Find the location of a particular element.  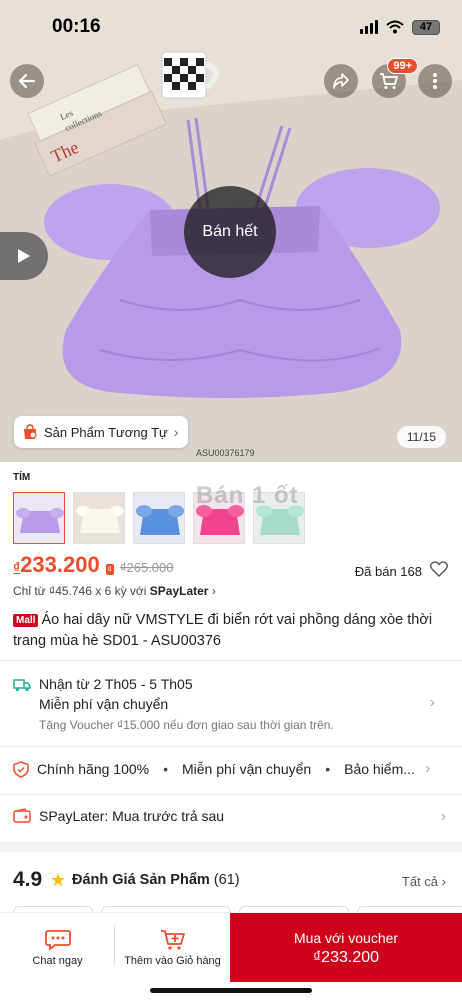

status-time: 00:16 is located at coordinates (76, 26).